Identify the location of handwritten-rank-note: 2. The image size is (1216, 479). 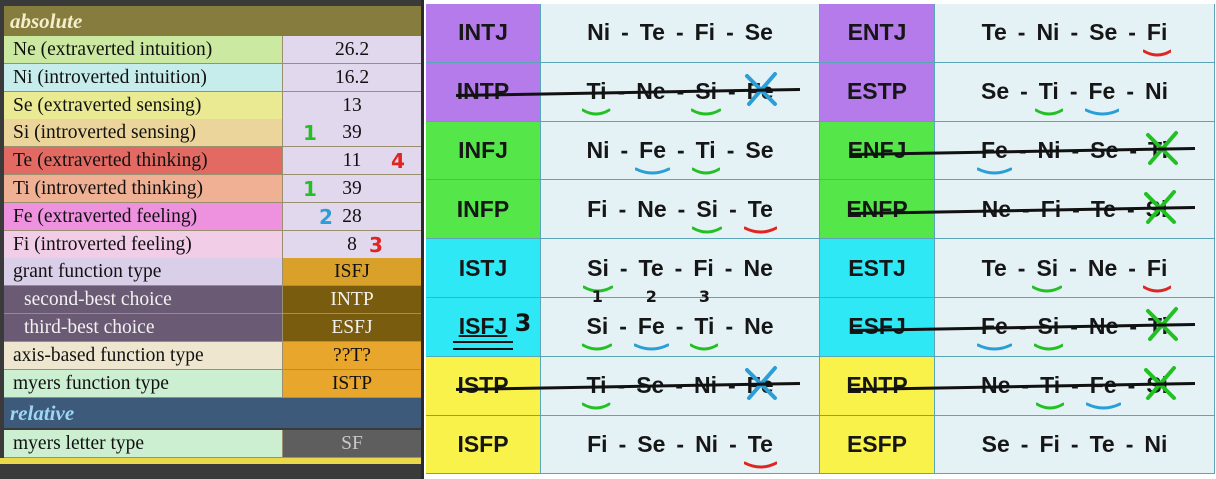
(326, 216).